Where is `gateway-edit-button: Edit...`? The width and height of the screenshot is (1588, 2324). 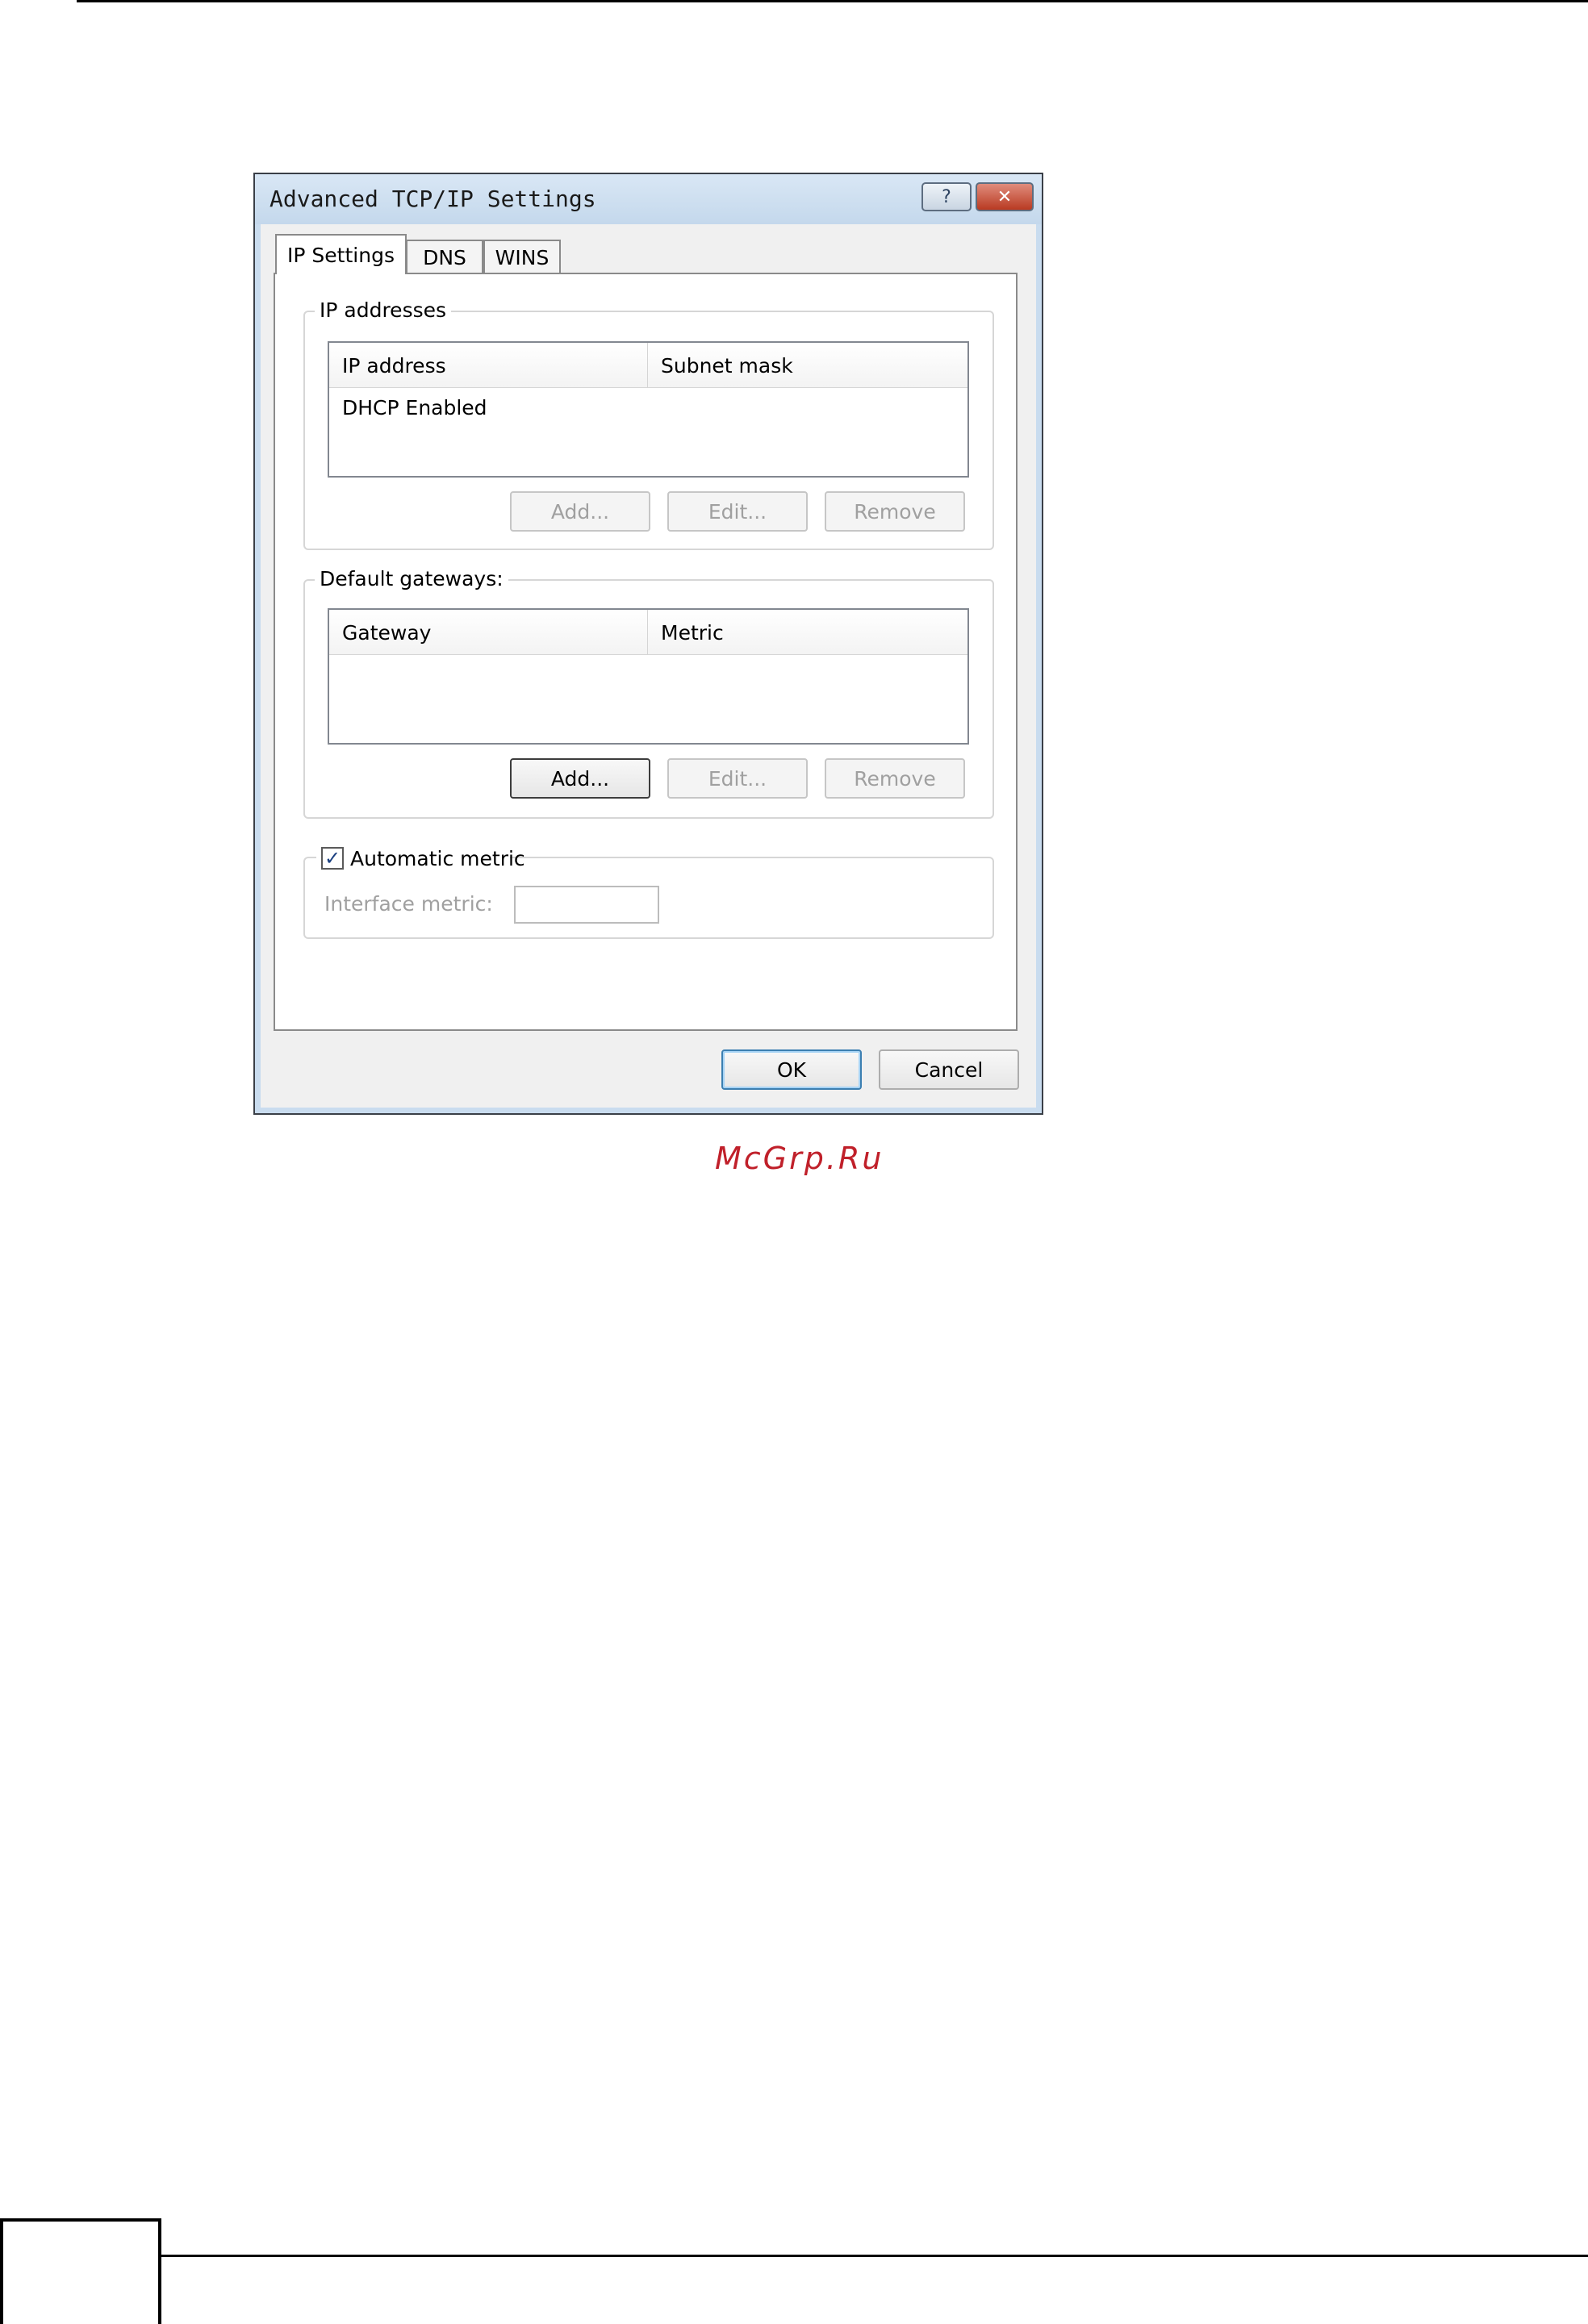 gateway-edit-button: Edit... is located at coordinates (737, 778).